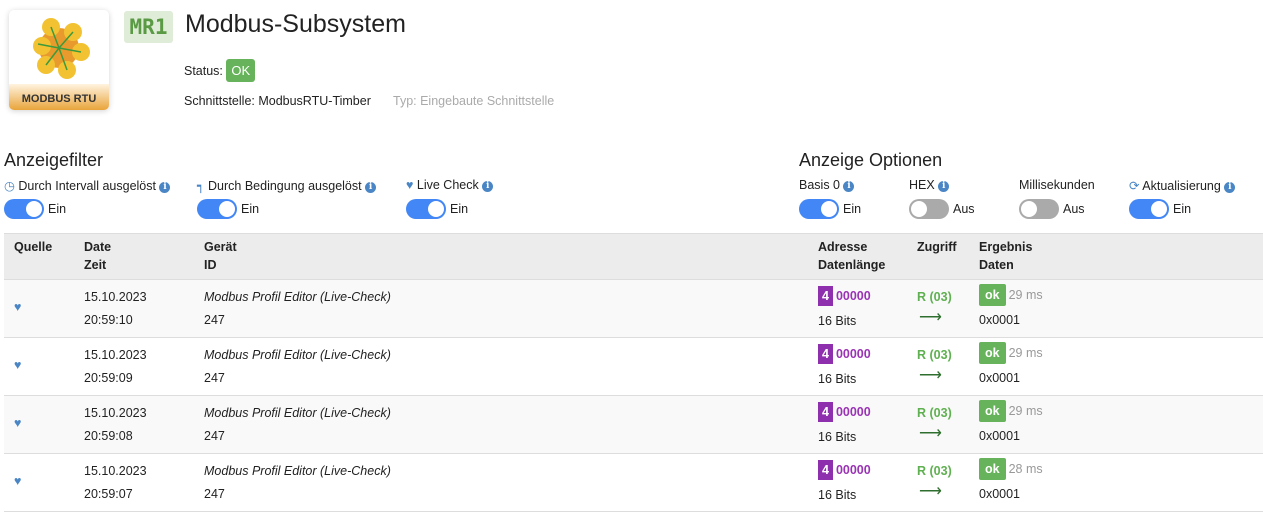 This screenshot has width=1263, height=516. I want to click on row-time: 20:59:10, so click(108, 320).